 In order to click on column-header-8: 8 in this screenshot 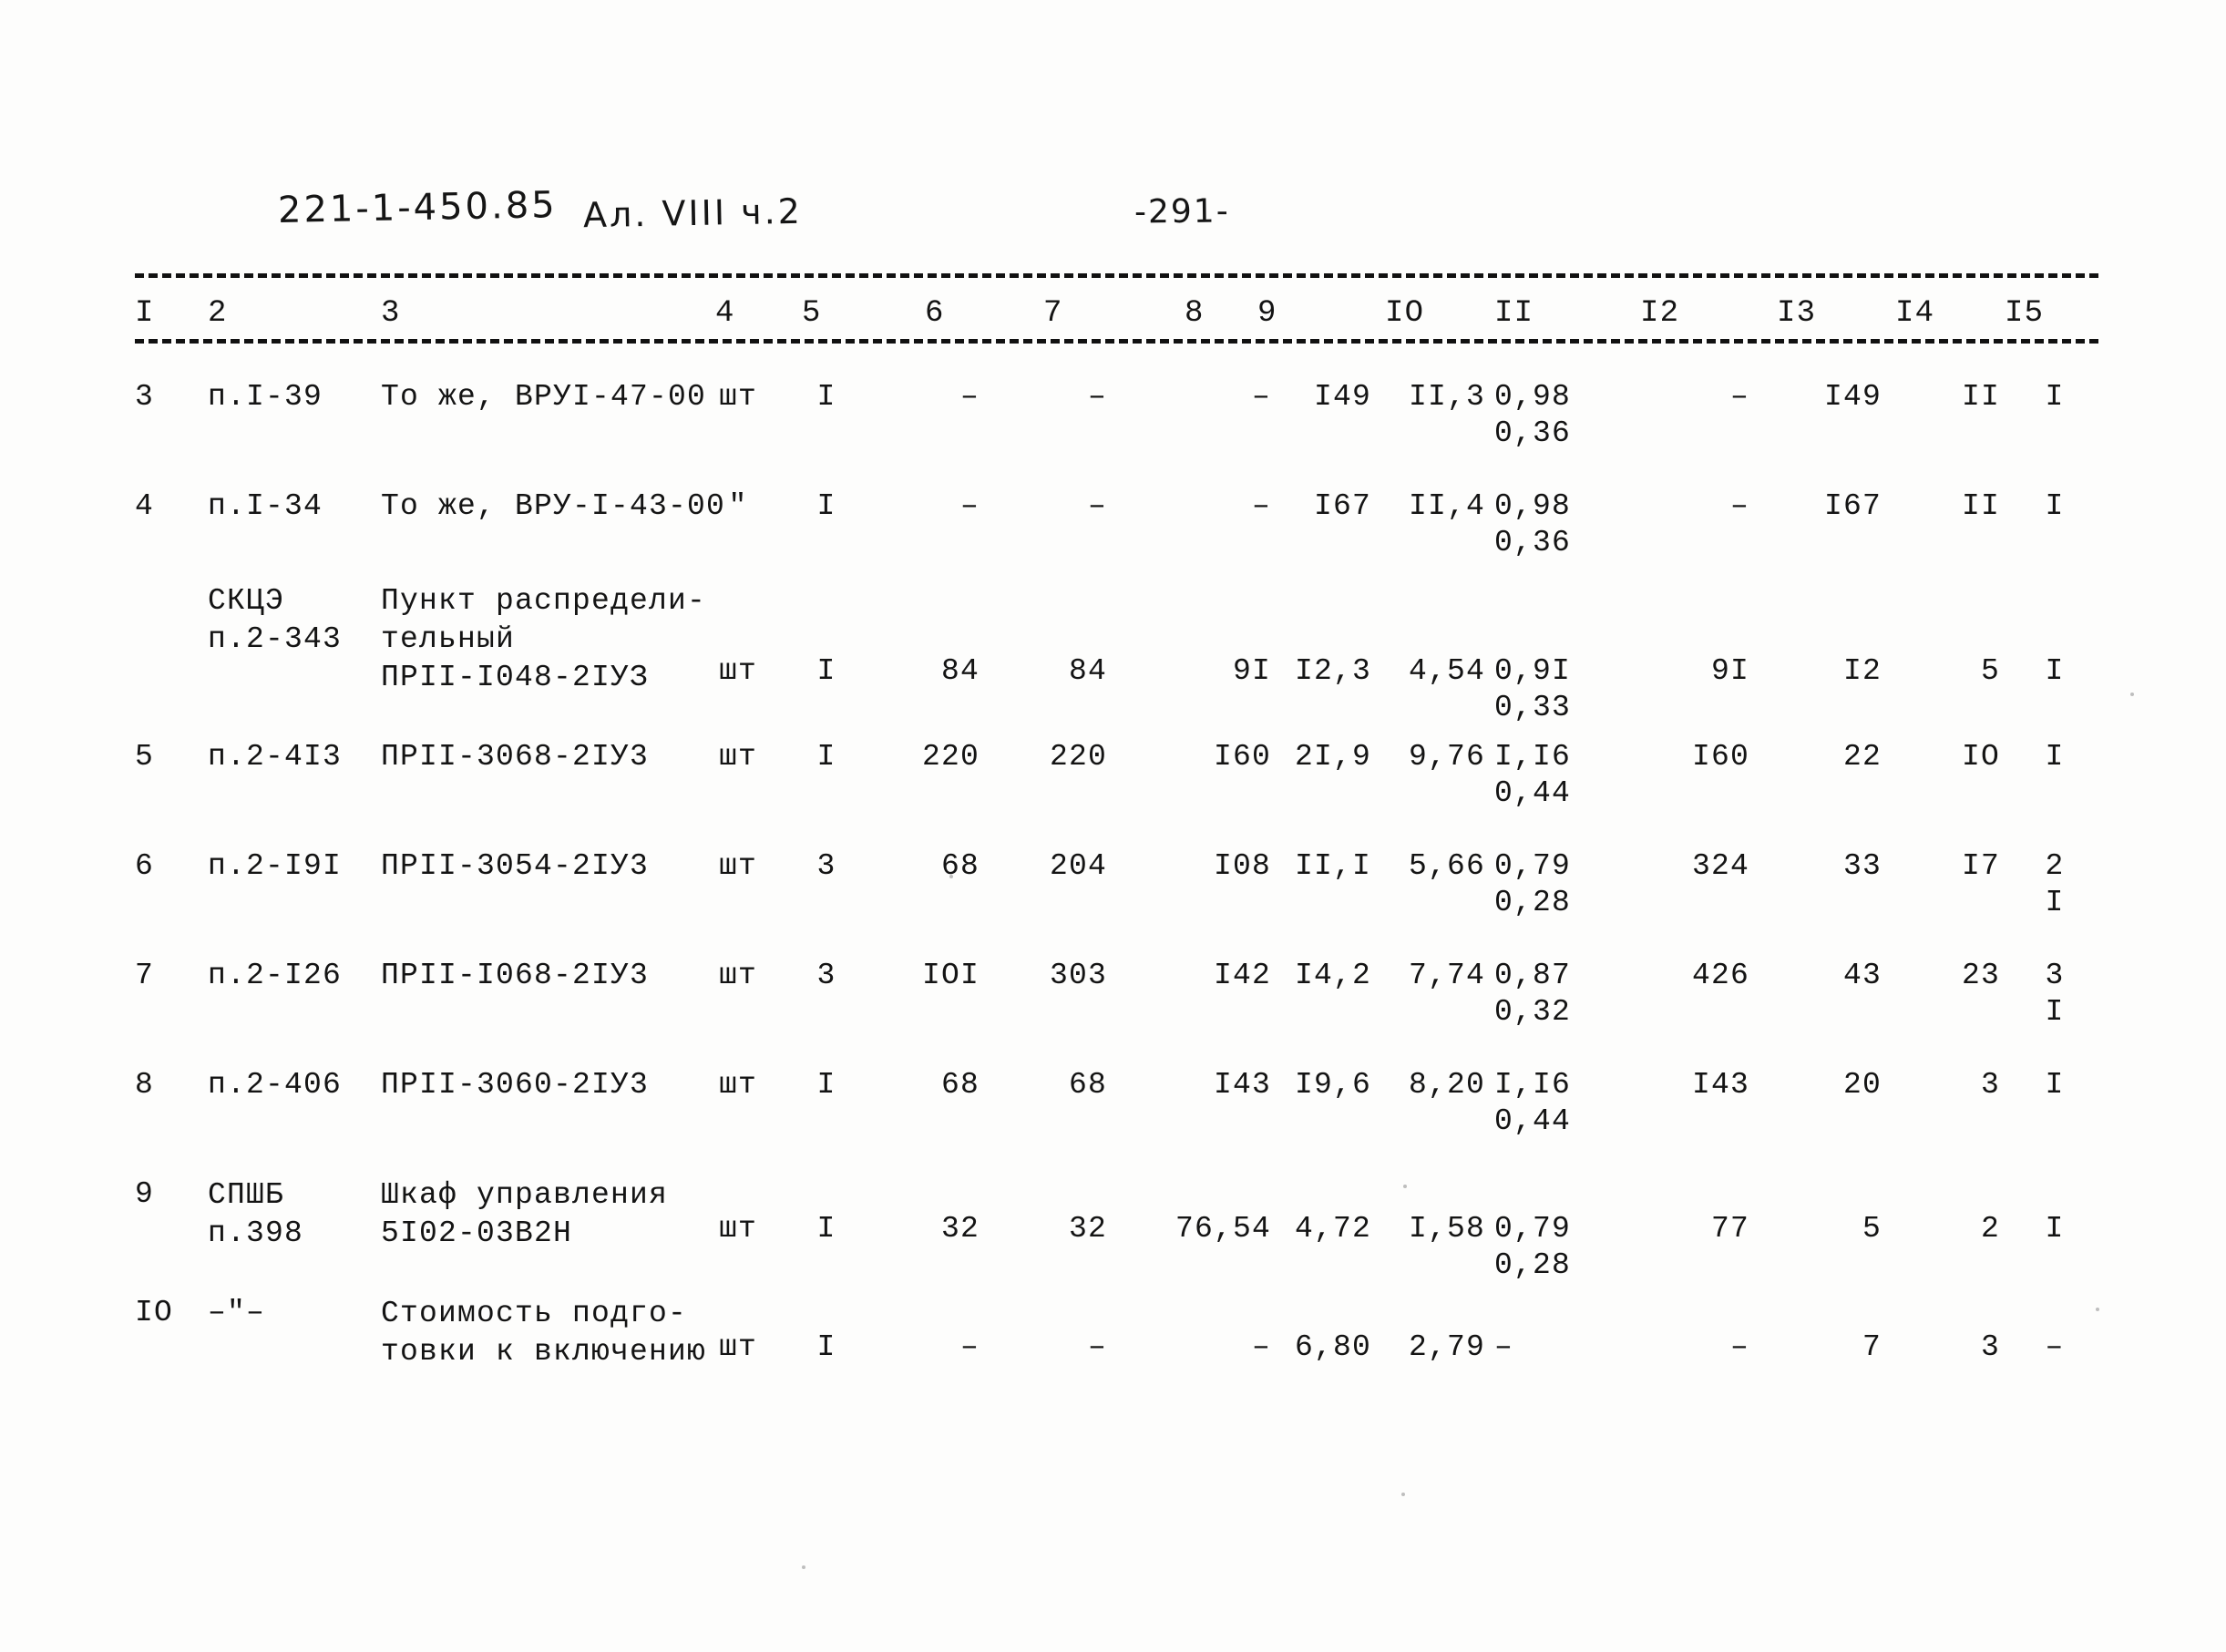, I will do `click(1195, 313)`.